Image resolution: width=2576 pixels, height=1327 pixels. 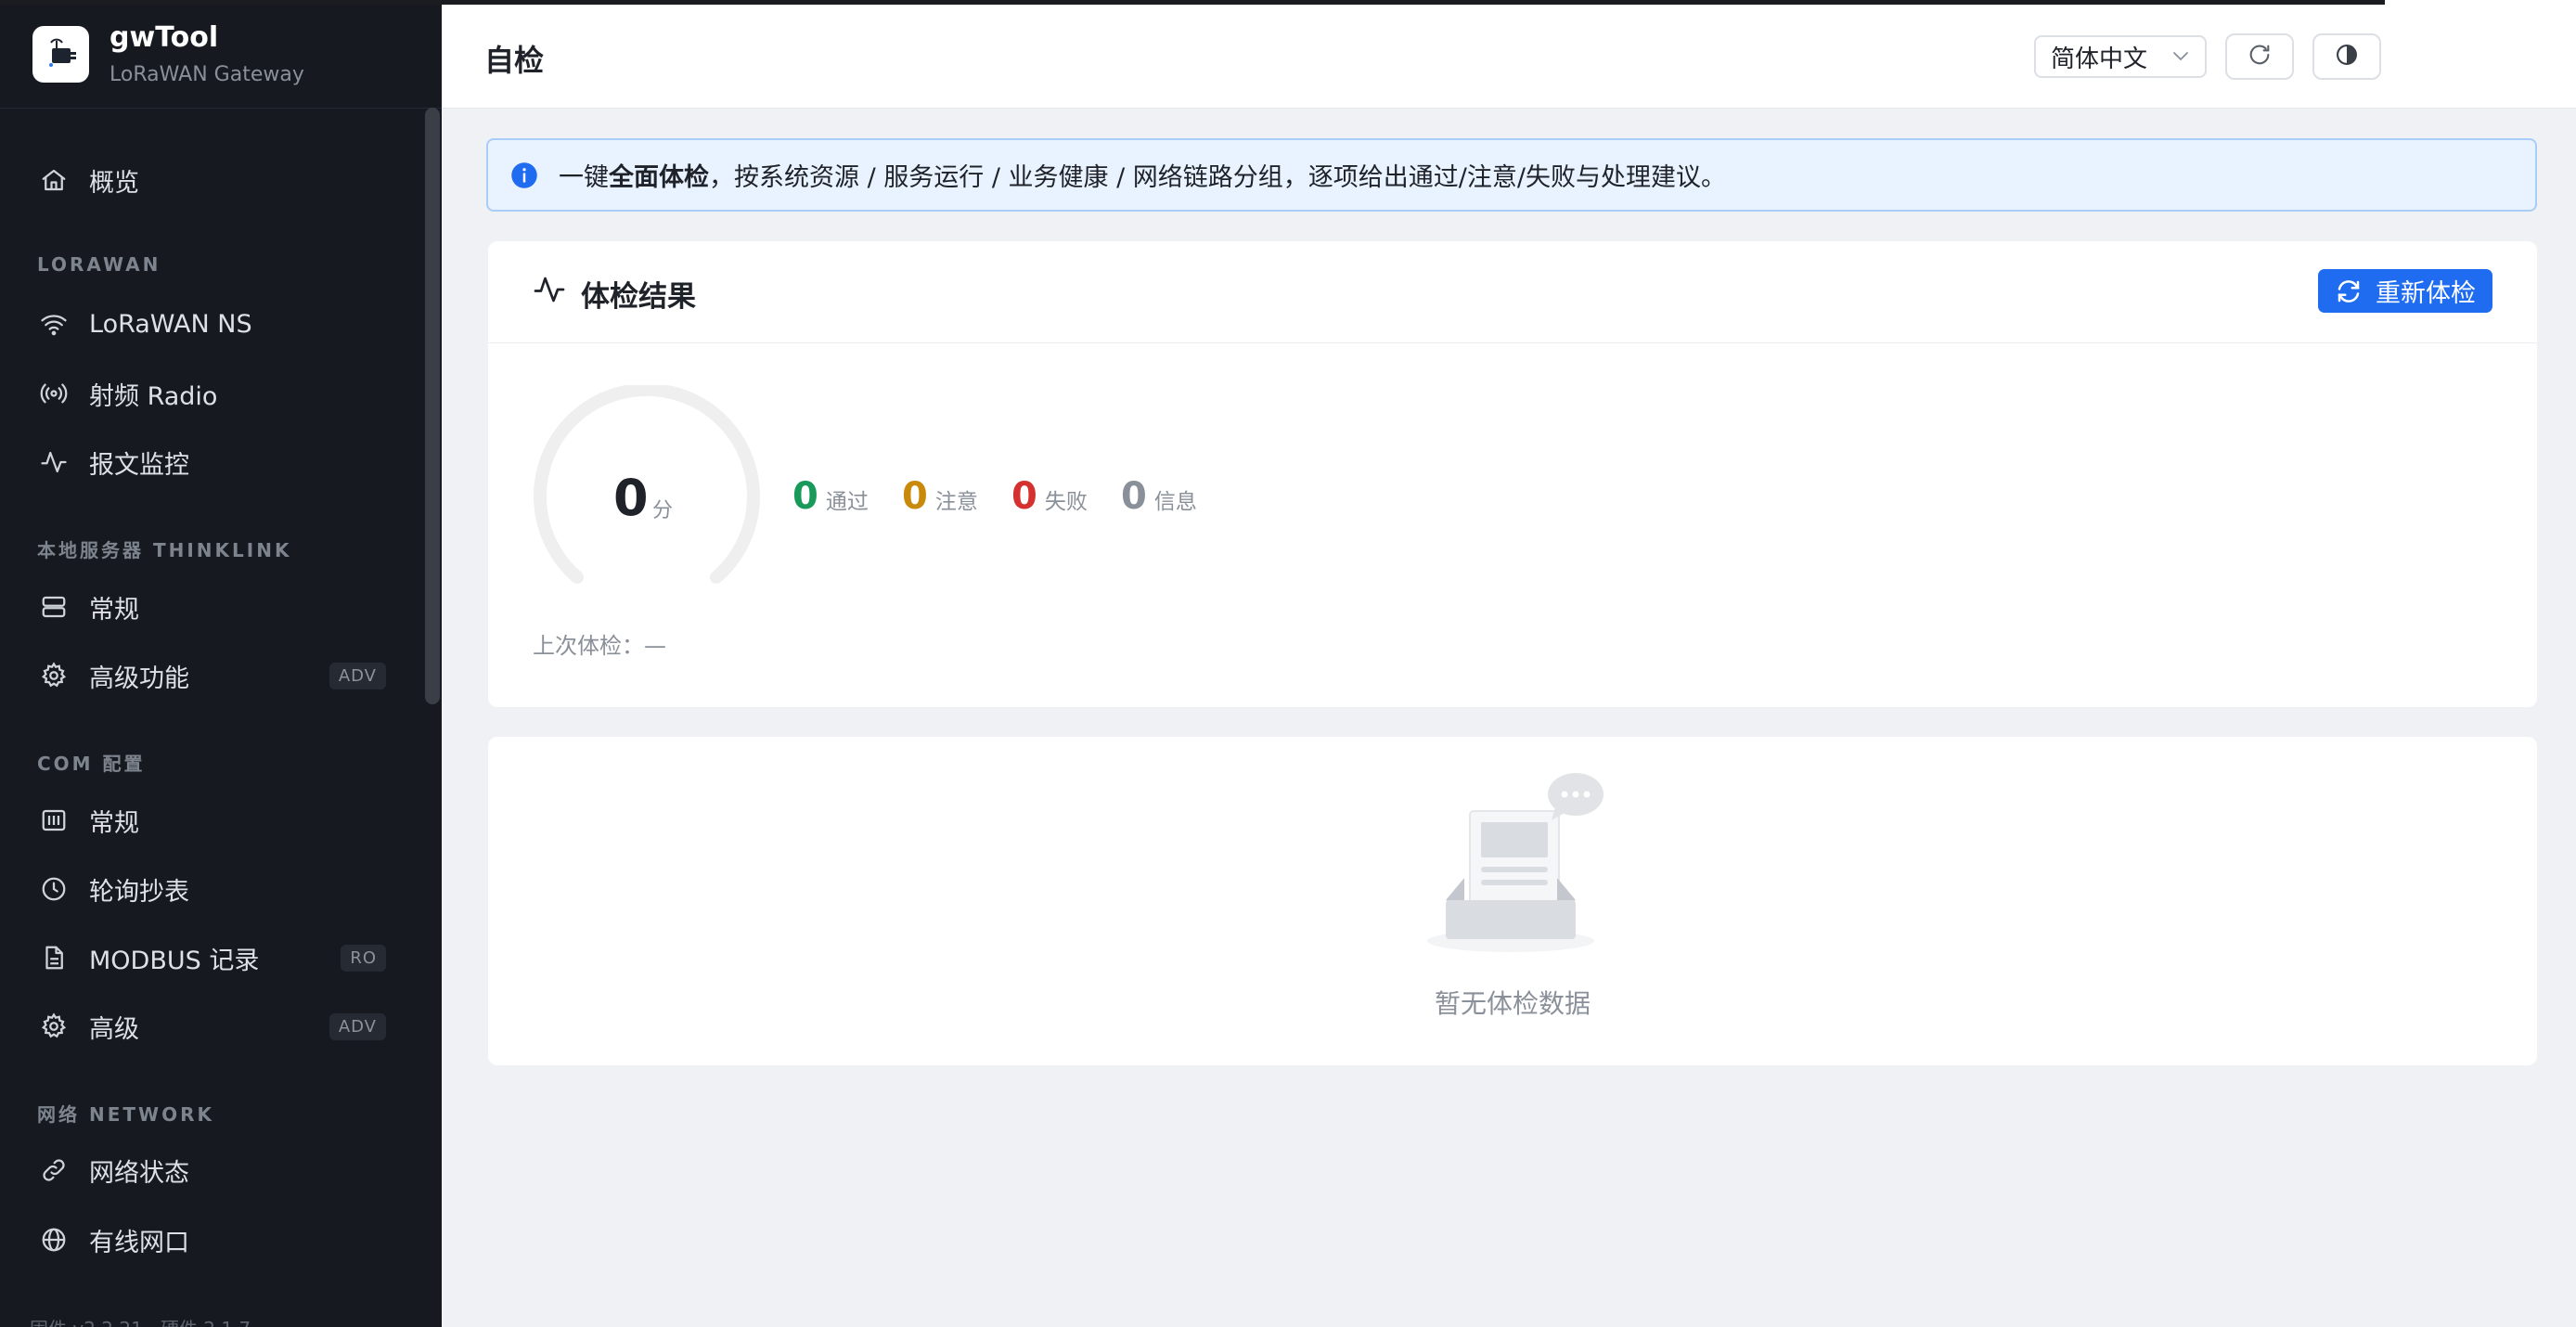 What do you see at coordinates (1509, 54) in the screenshot?
I see `top-header: 自检 简体中文` at bounding box center [1509, 54].